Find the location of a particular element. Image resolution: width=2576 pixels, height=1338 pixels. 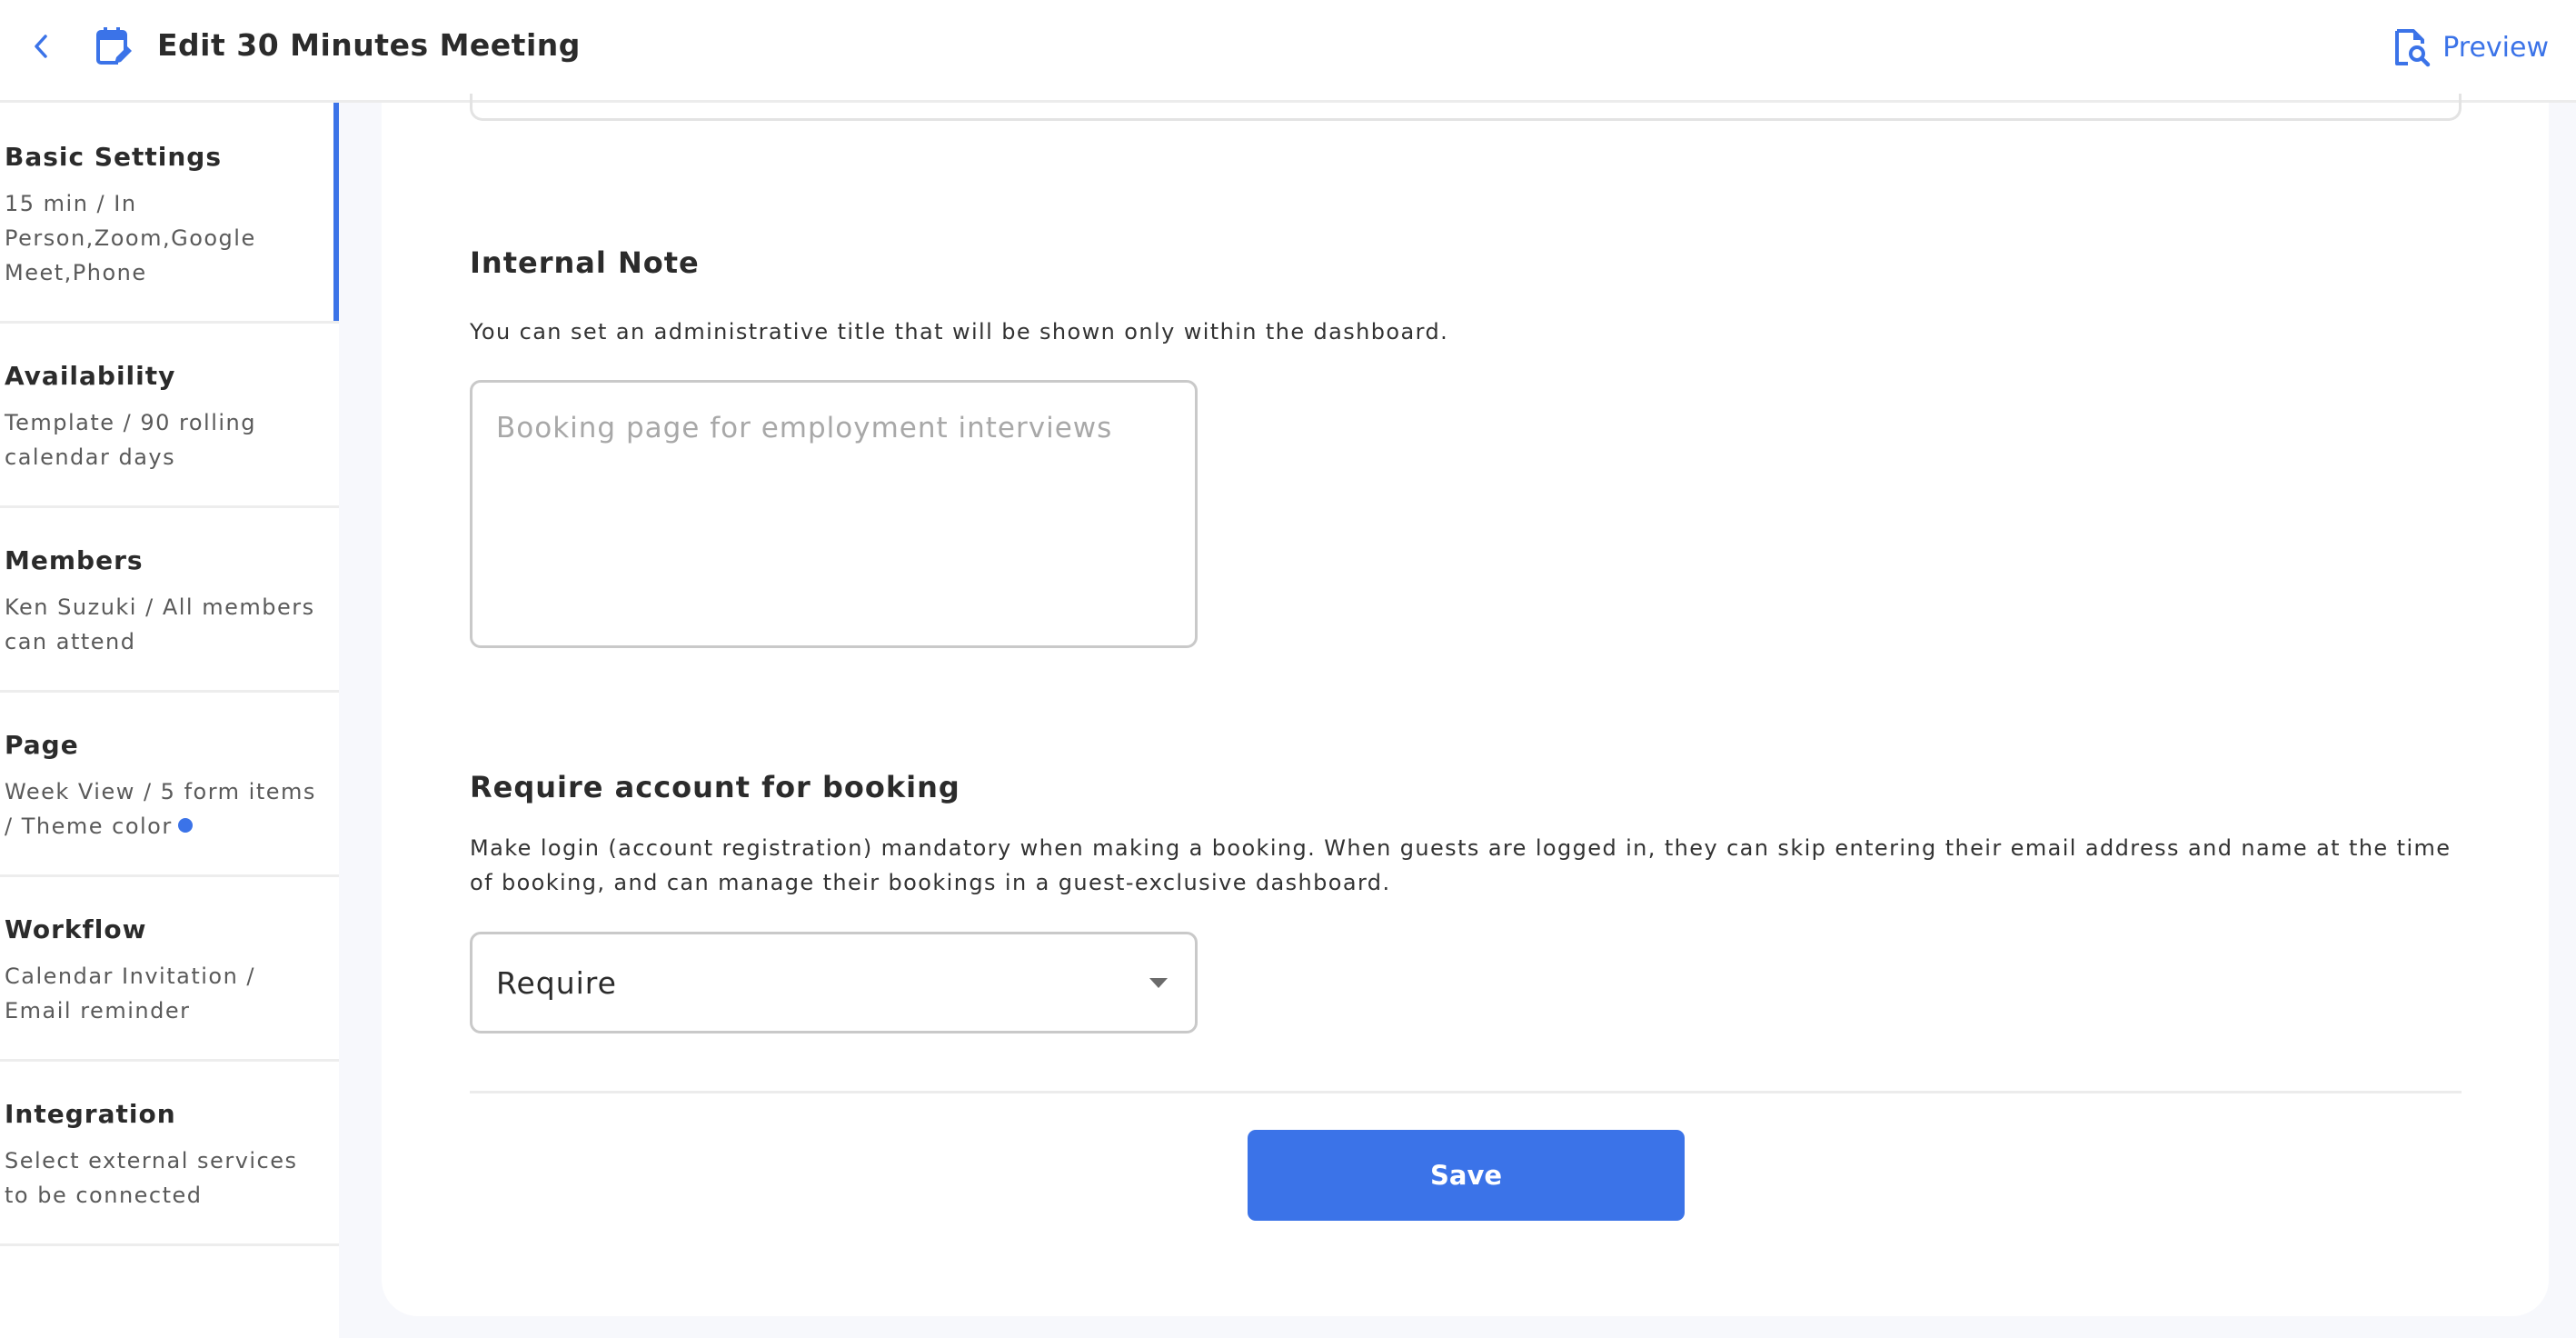

document-search-icon is located at coordinates (2413, 48).